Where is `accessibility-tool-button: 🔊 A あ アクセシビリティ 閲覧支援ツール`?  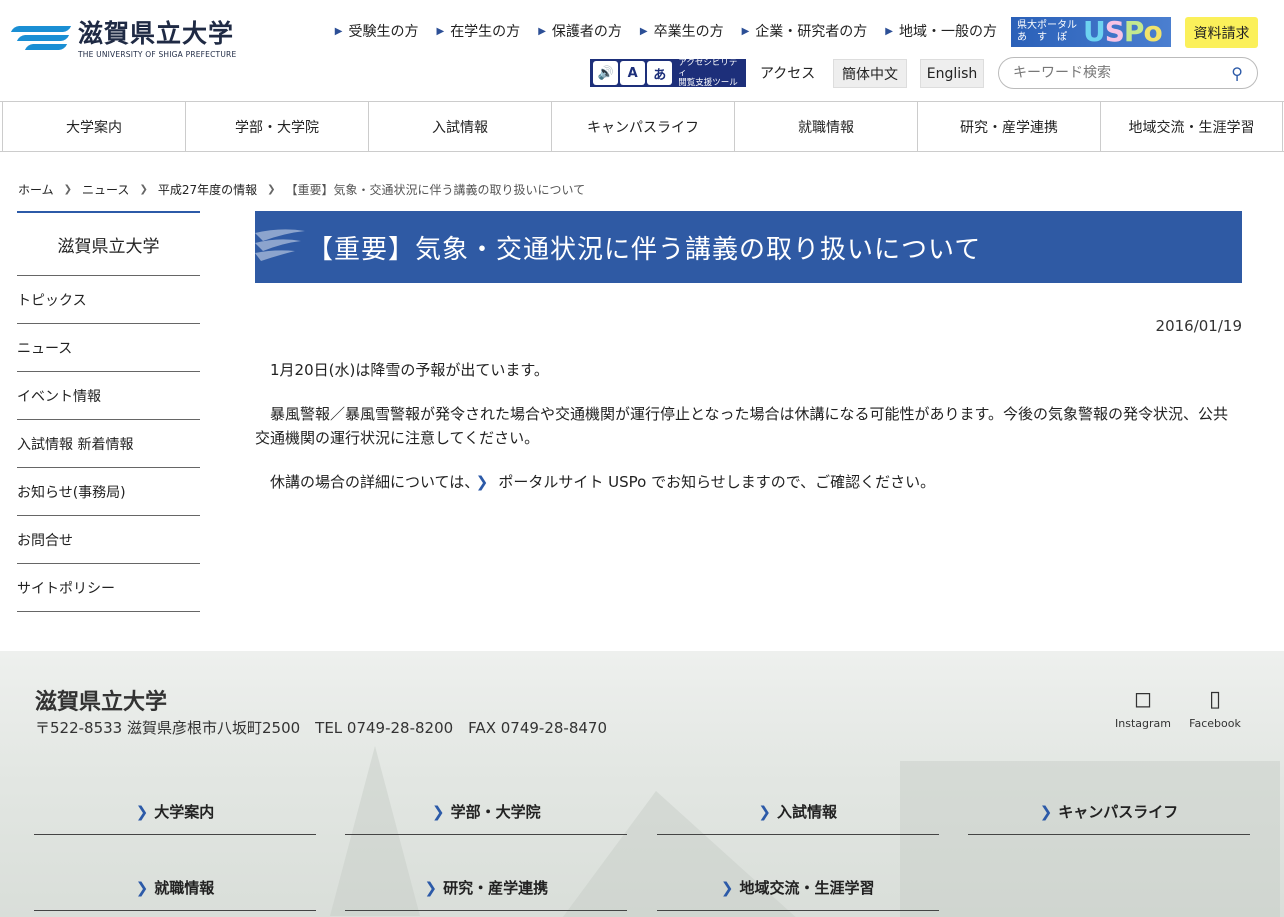 accessibility-tool-button: 🔊 A あ アクセシビリティ 閲覧支援ツール is located at coordinates (668, 73).